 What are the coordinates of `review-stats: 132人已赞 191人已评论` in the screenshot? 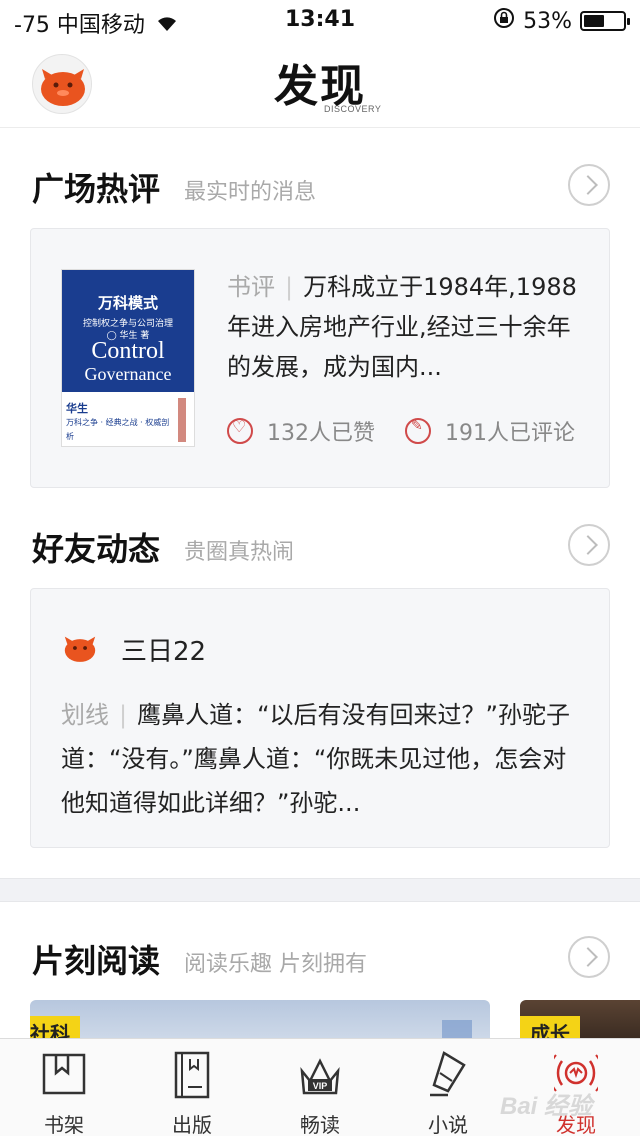 It's located at (416, 431).